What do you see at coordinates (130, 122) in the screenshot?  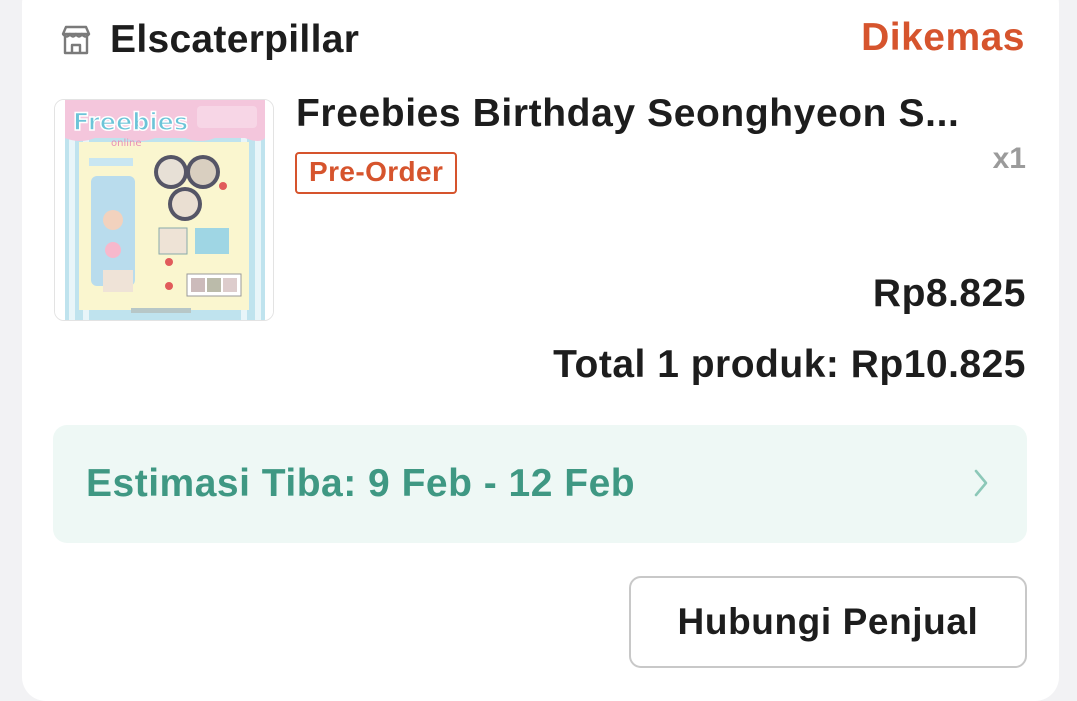 I see `thumbnail-heading: Freebies` at bounding box center [130, 122].